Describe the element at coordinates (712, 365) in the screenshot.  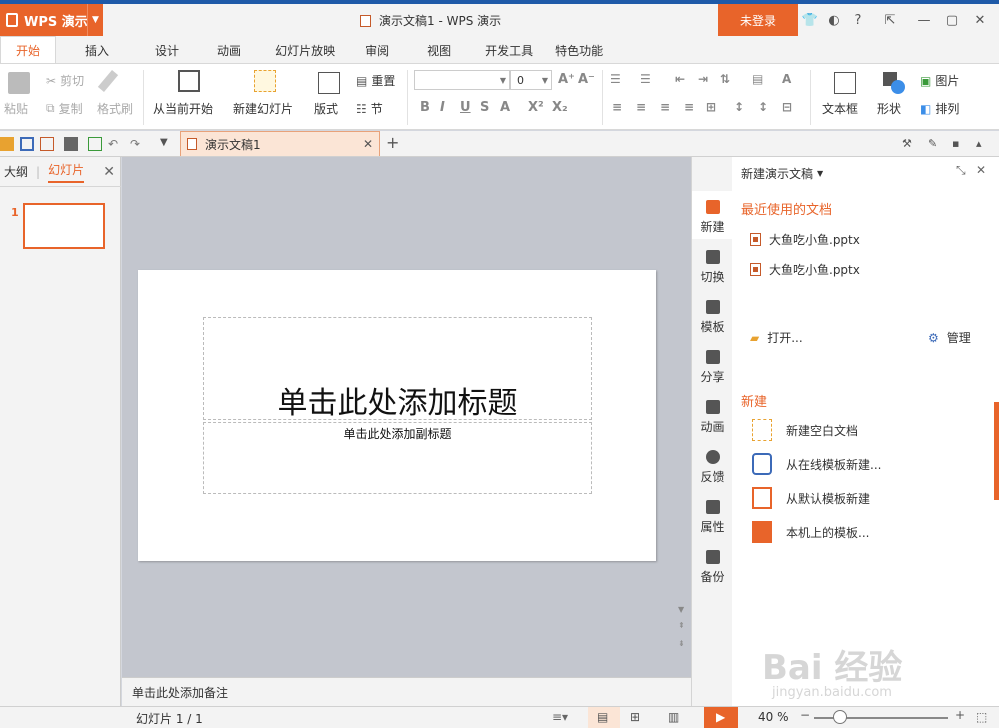
I see `sidebar-share: 分享` at that location.